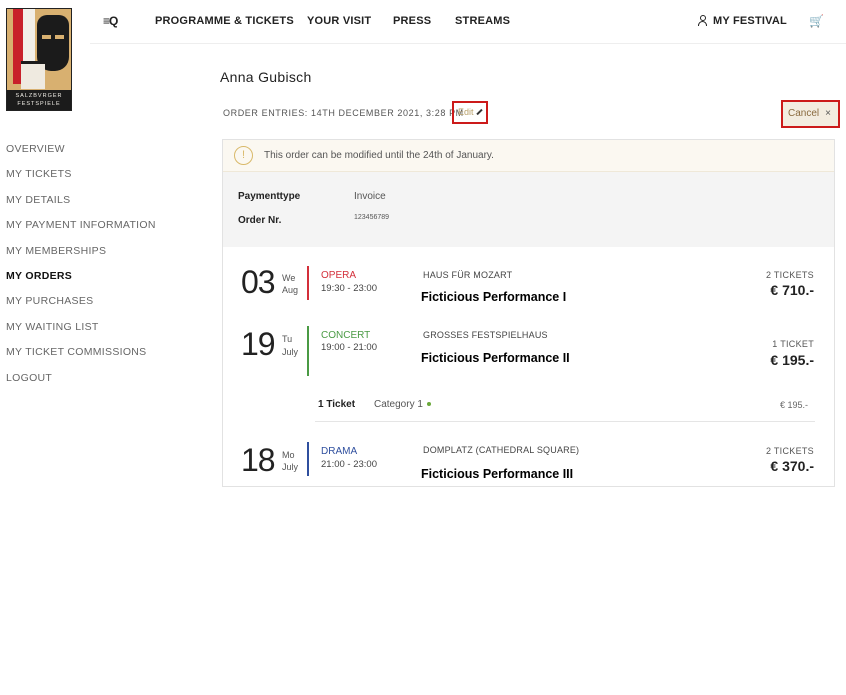  What do you see at coordinates (479, 112) in the screenshot?
I see `pencil-icon` at bounding box center [479, 112].